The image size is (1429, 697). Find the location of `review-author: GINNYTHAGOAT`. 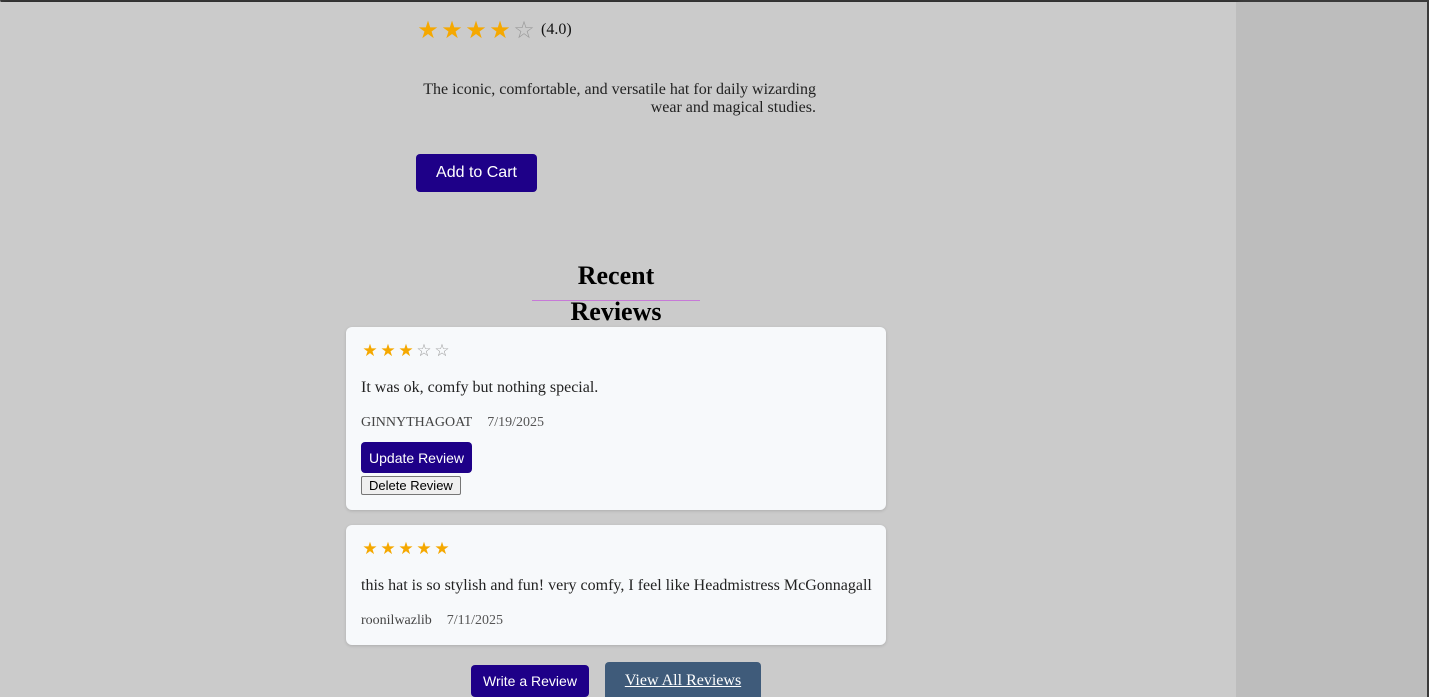

review-author: GINNYTHAGOAT is located at coordinates (417, 422).